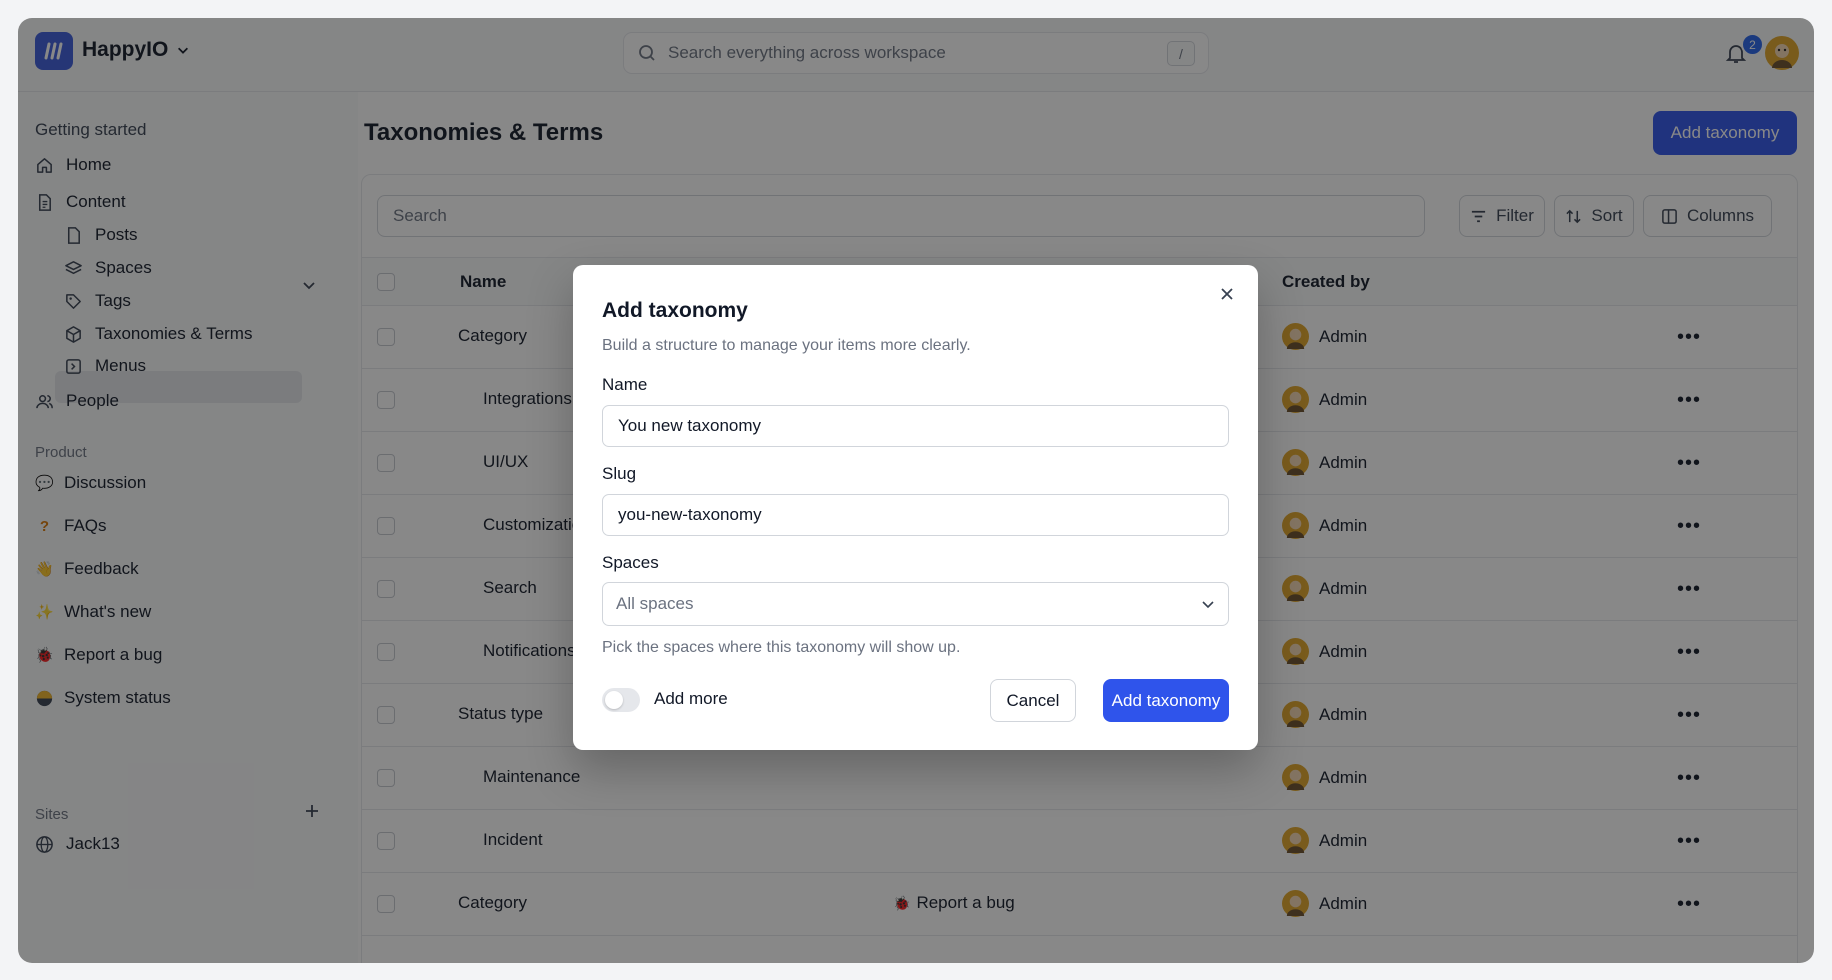 The image size is (1832, 980). I want to click on submit-add-taxonomy-button: Add taxonomy, so click(1166, 700).